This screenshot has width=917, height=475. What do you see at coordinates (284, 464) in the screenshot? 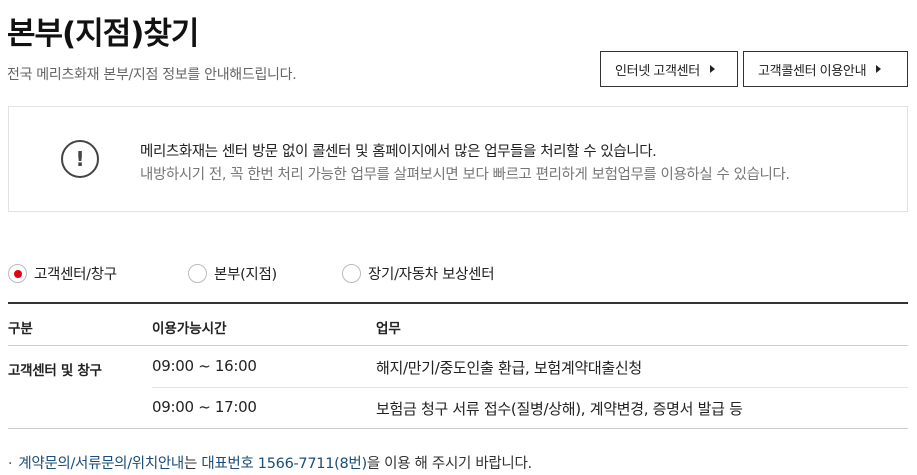
I see `footnote-phone-number: 대표번호 1566-7711(8번)` at bounding box center [284, 464].